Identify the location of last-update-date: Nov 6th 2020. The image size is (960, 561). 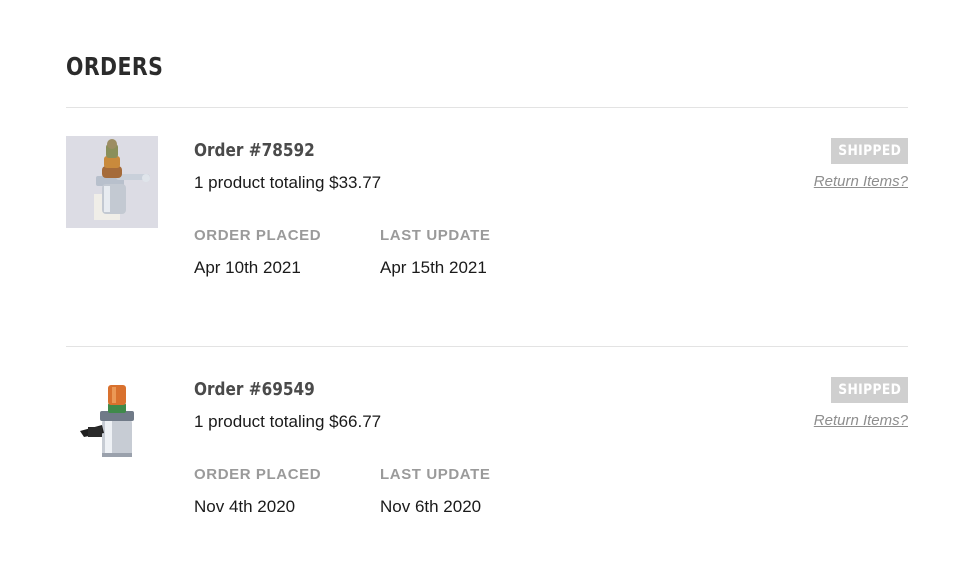
(431, 506).